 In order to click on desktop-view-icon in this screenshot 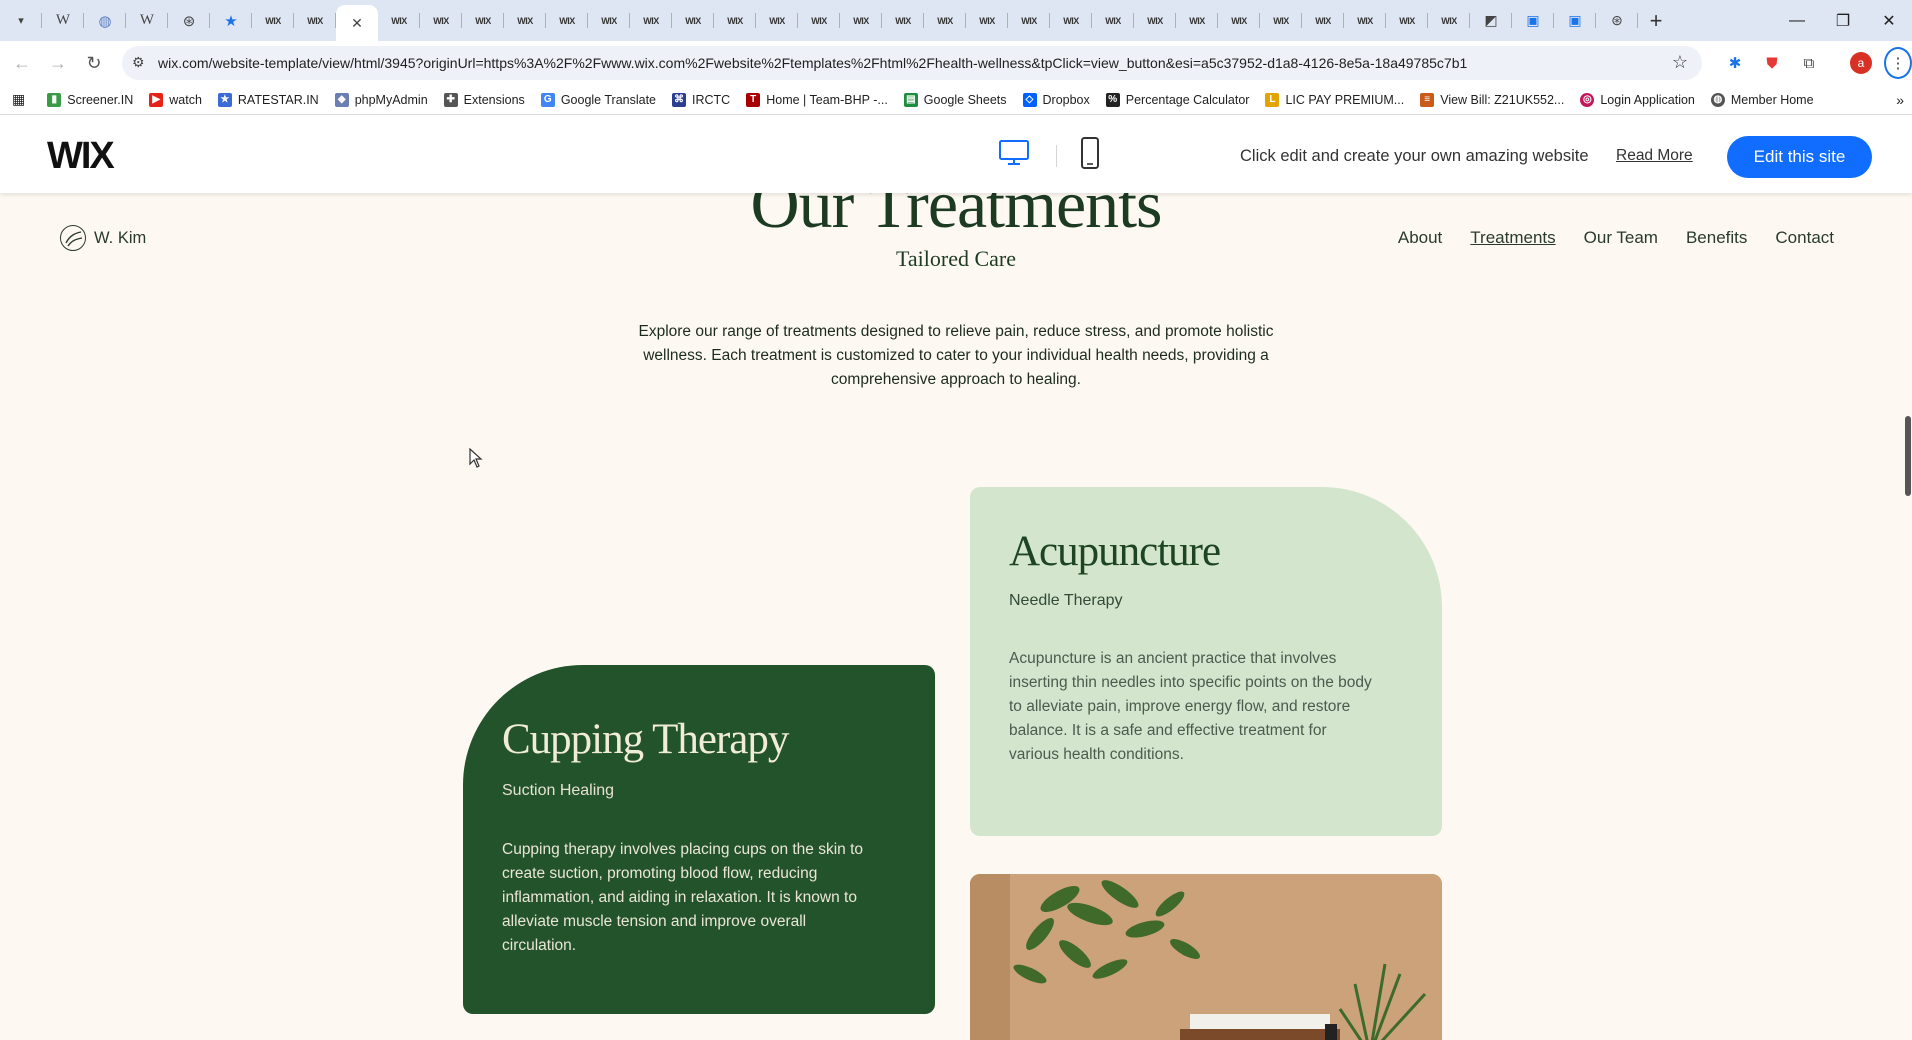, I will do `click(1014, 153)`.